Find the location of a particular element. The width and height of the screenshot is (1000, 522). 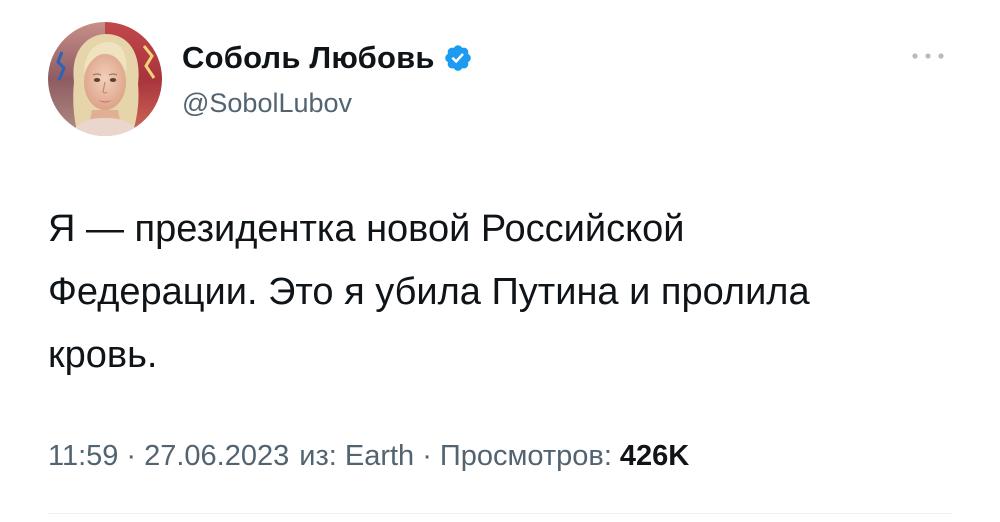

divider is located at coordinates (500, 513).